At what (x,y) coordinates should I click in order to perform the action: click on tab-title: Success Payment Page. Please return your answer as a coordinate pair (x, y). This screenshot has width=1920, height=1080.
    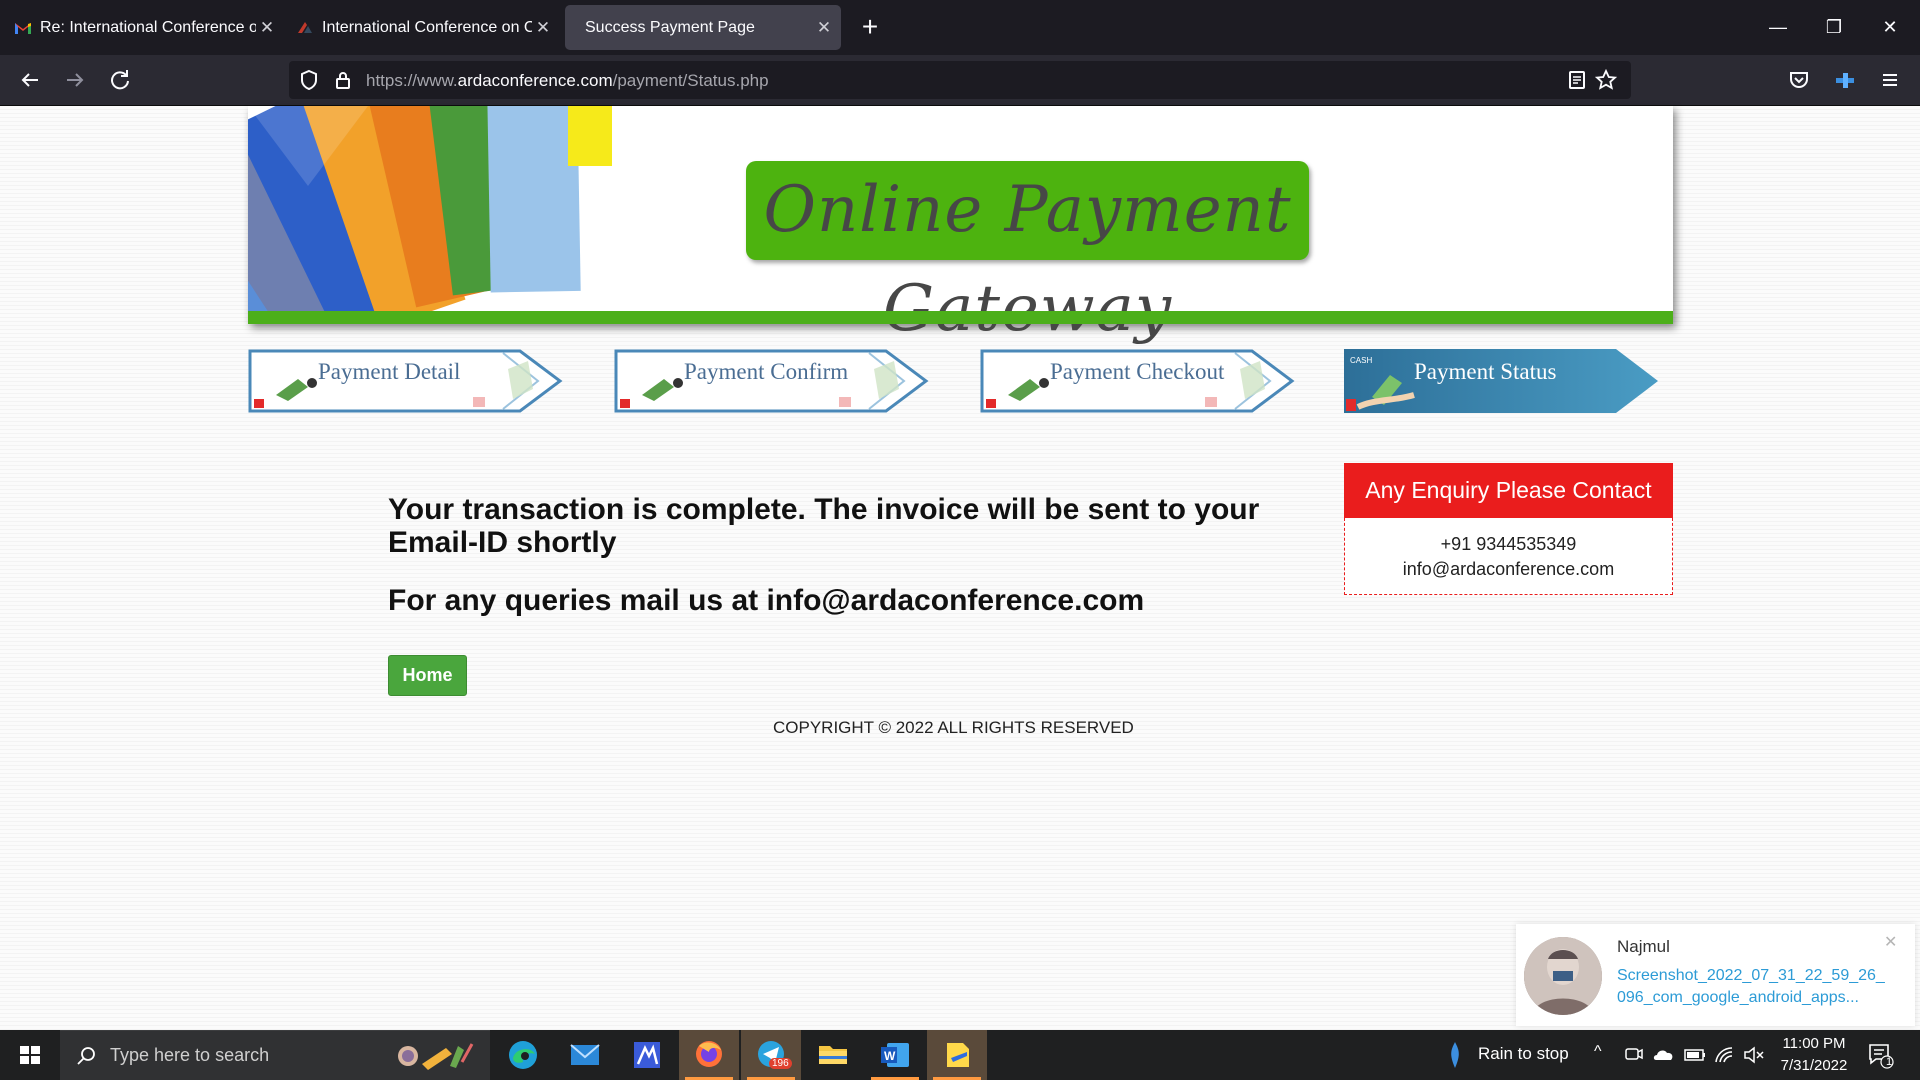
    Looking at the image, I should click on (670, 27).